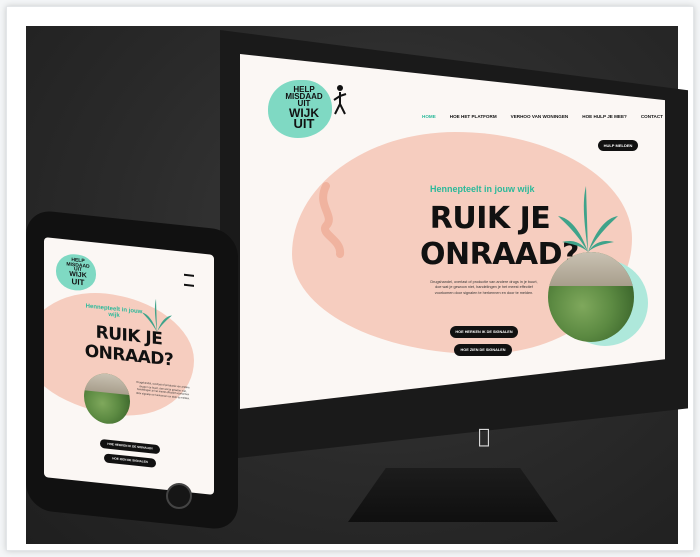  What do you see at coordinates (483, 350) in the screenshot?
I see `view-signals-button: Hoe zien de signalen` at bounding box center [483, 350].